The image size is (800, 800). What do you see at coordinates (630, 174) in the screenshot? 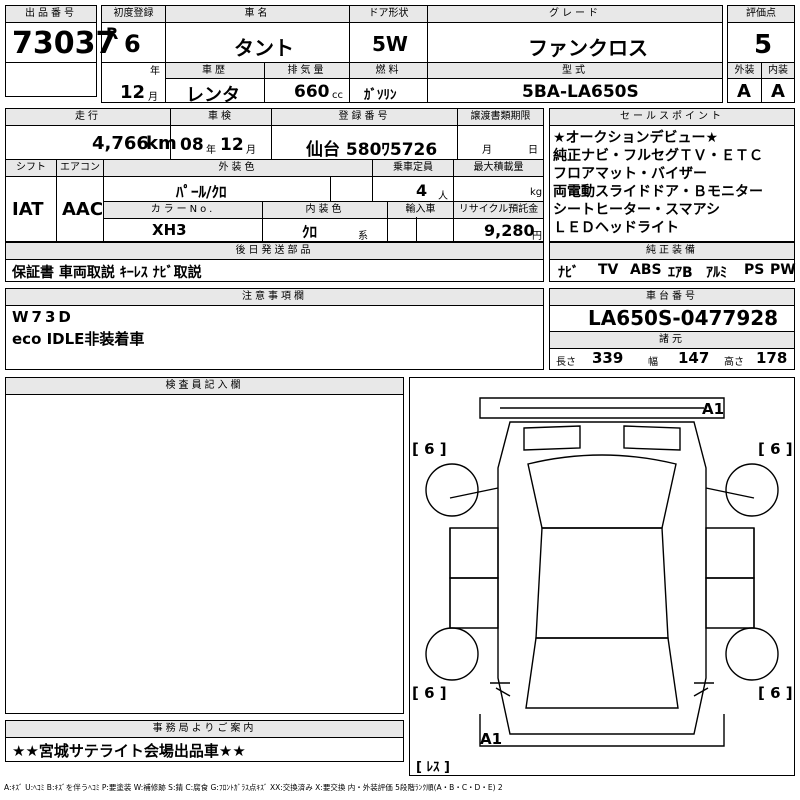
I see `sales-point: フロアマット・バイザー` at bounding box center [630, 174].